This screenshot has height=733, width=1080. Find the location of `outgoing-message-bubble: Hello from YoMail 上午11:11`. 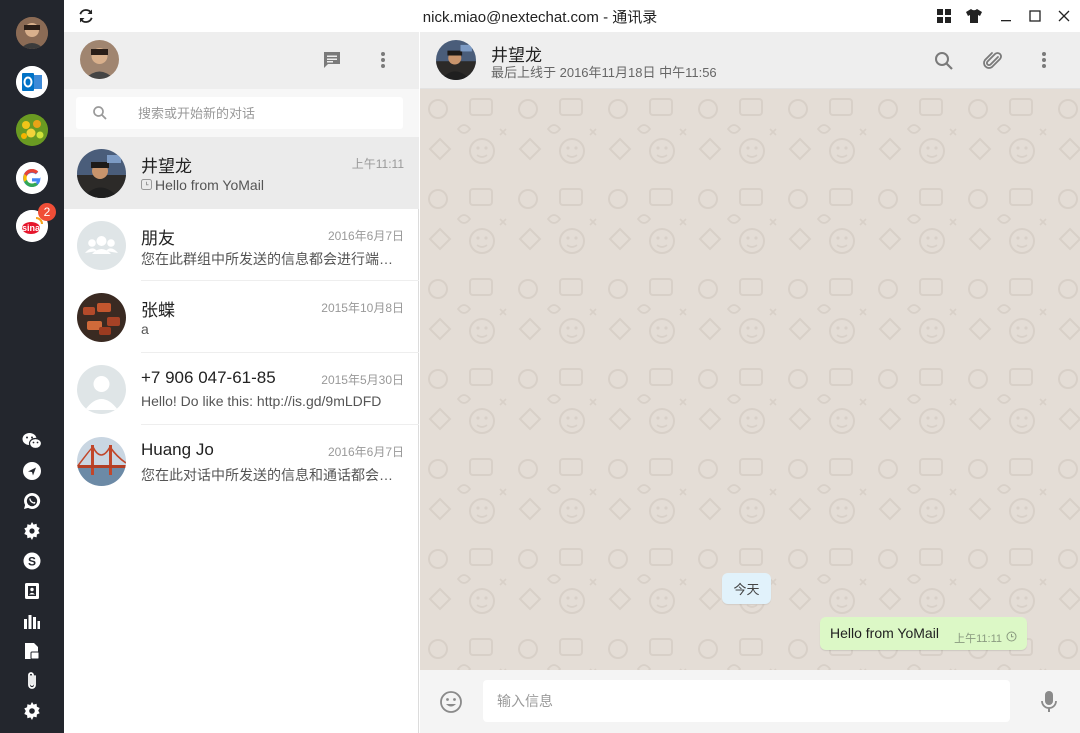

outgoing-message-bubble: Hello from YoMail 上午11:11 is located at coordinates (923, 633).